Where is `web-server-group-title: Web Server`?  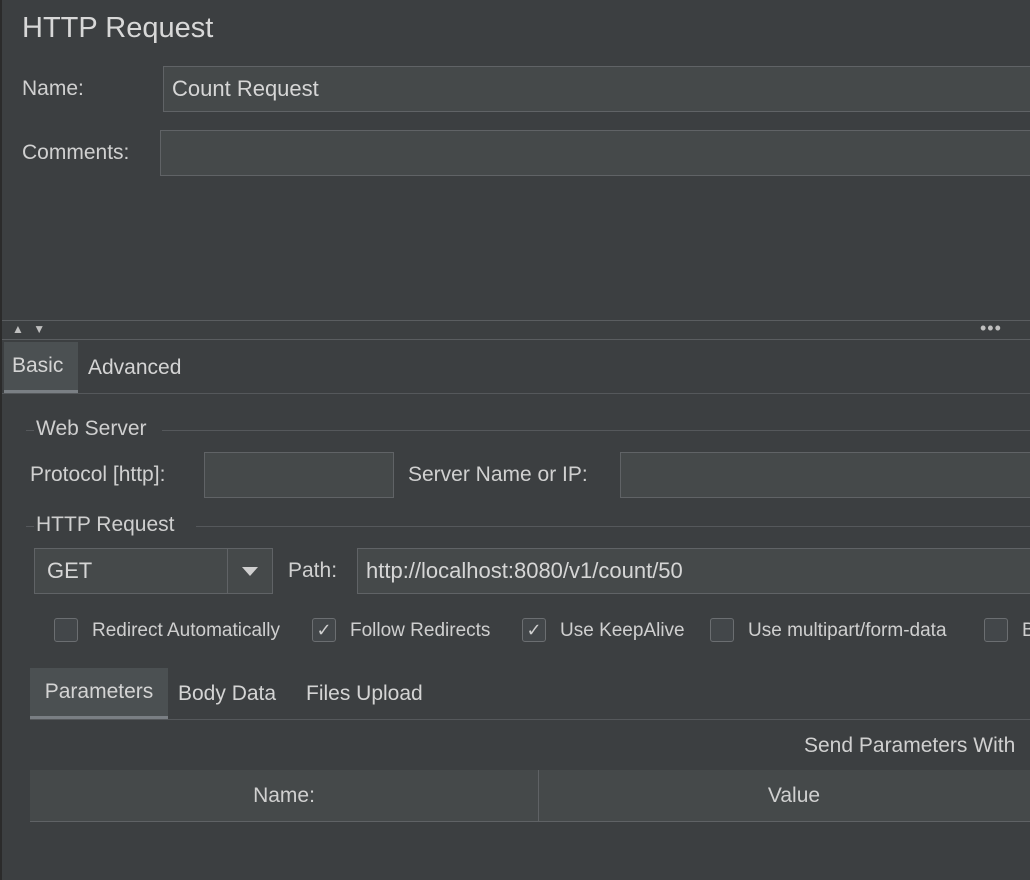
web-server-group-title: Web Server is located at coordinates (91, 428).